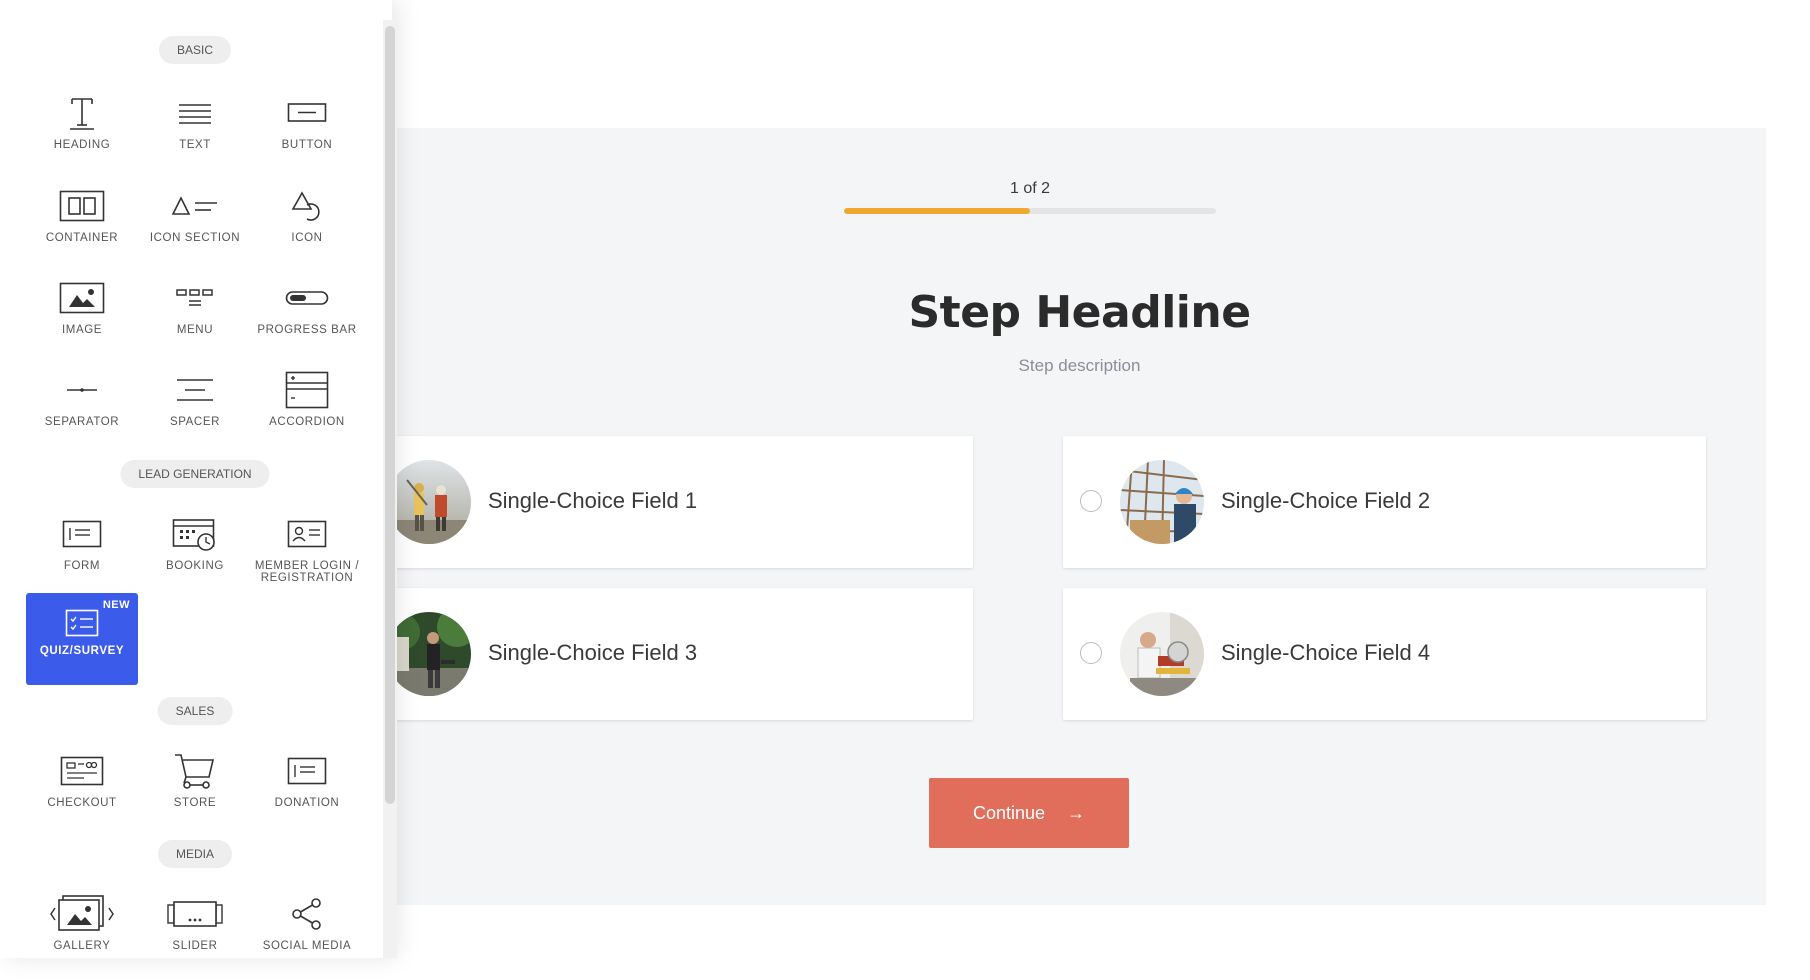 The height and width of the screenshot is (980, 1810). What do you see at coordinates (307, 914) in the screenshot?
I see `share-icon` at bounding box center [307, 914].